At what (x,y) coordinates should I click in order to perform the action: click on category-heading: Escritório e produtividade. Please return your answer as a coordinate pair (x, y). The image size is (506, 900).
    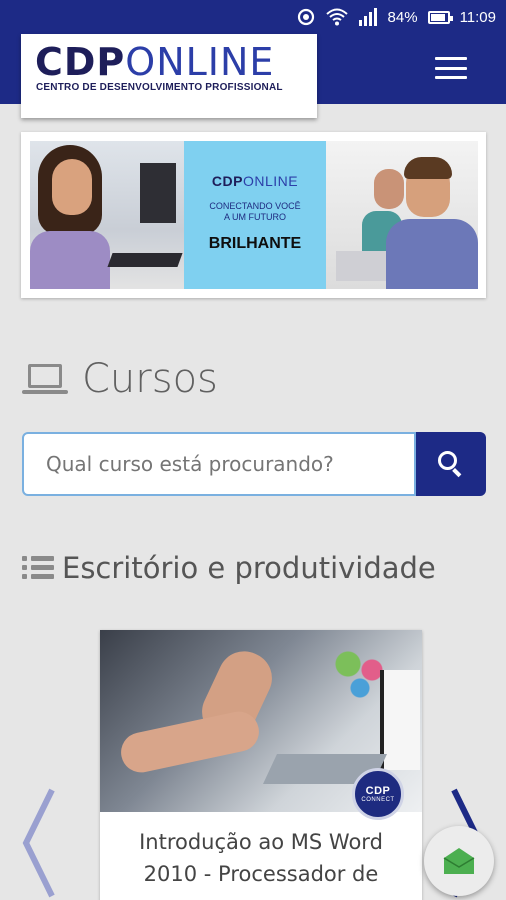
    Looking at the image, I should click on (229, 568).